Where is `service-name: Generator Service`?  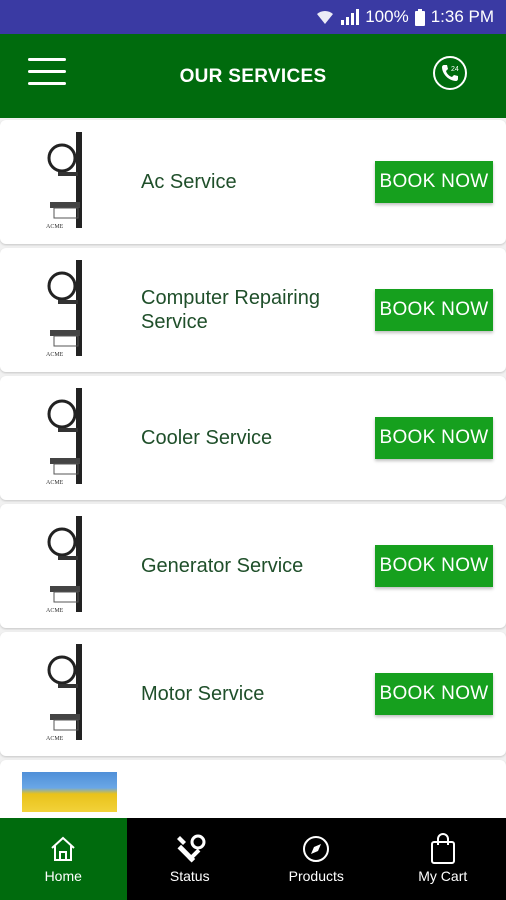 service-name: Generator Service is located at coordinates (222, 566).